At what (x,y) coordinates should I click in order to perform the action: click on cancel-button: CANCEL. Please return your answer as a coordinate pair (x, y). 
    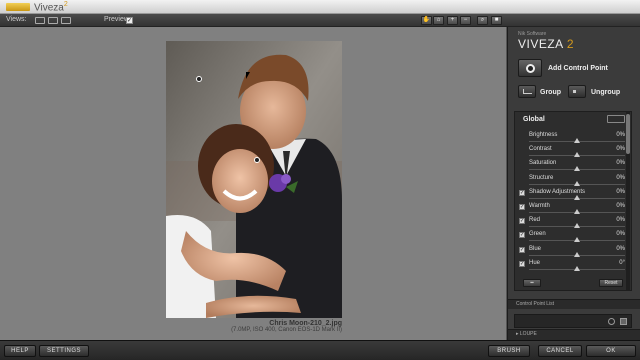
    Looking at the image, I should click on (560, 351).